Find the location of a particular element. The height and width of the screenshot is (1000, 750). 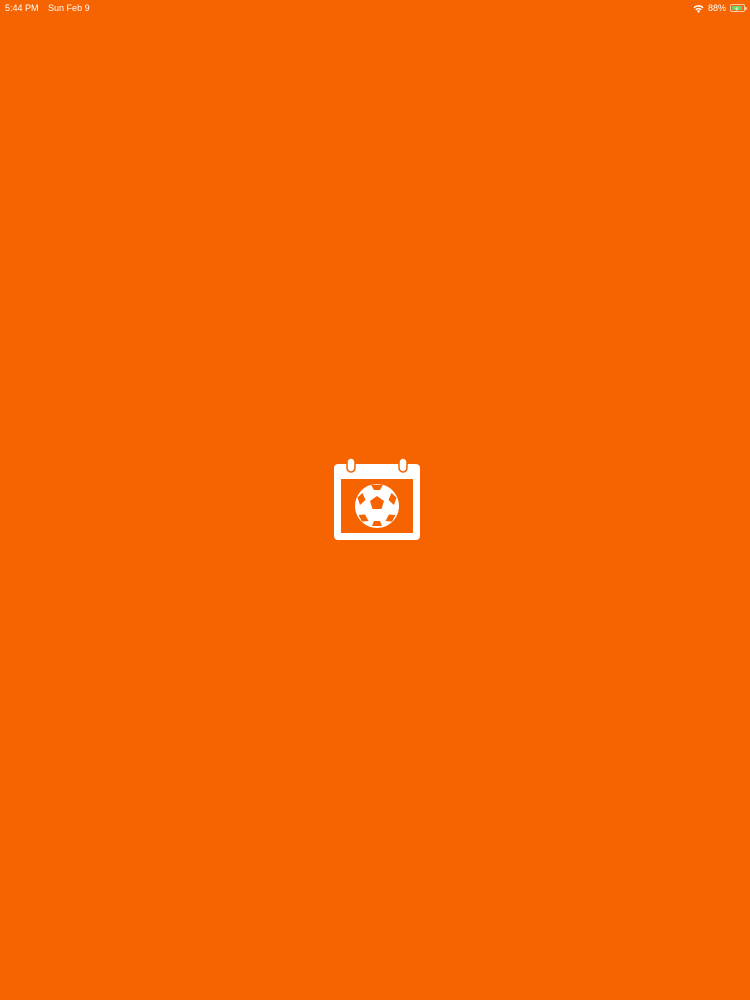

wifi-icon is located at coordinates (698, 8).